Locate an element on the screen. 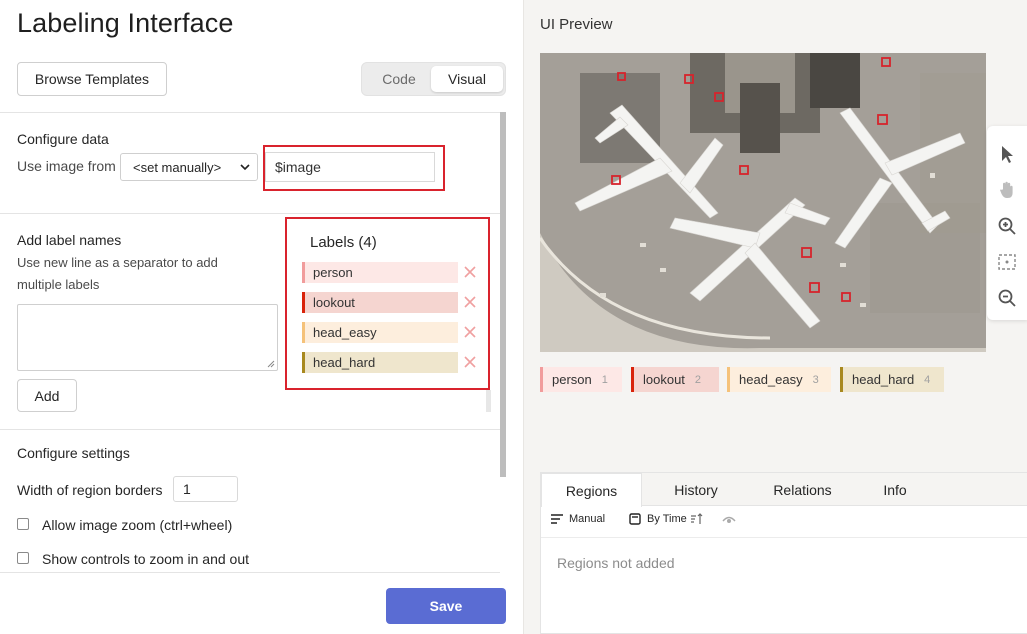 This screenshot has width=1027, height=634. by-time-label: By Time is located at coordinates (667, 519).